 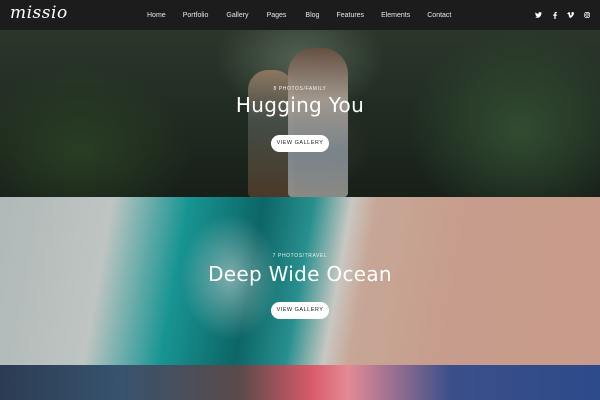 What do you see at coordinates (196, 15) in the screenshot?
I see `nav-item-portfolio: Portfolio` at bounding box center [196, 15].